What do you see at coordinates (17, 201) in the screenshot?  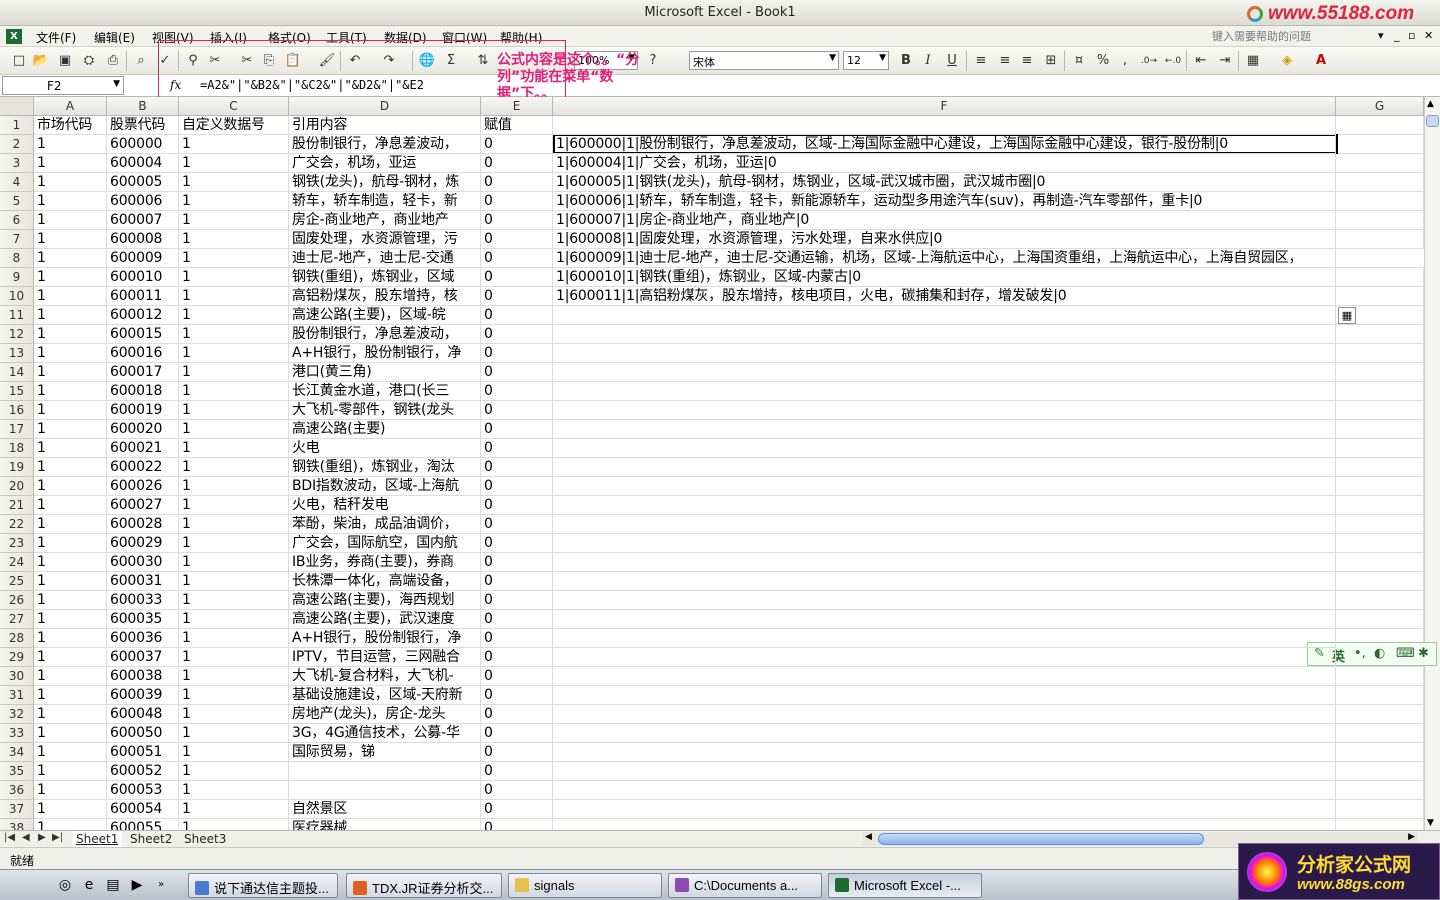 I see `row-header: 5` at bounding box center [17, 201].